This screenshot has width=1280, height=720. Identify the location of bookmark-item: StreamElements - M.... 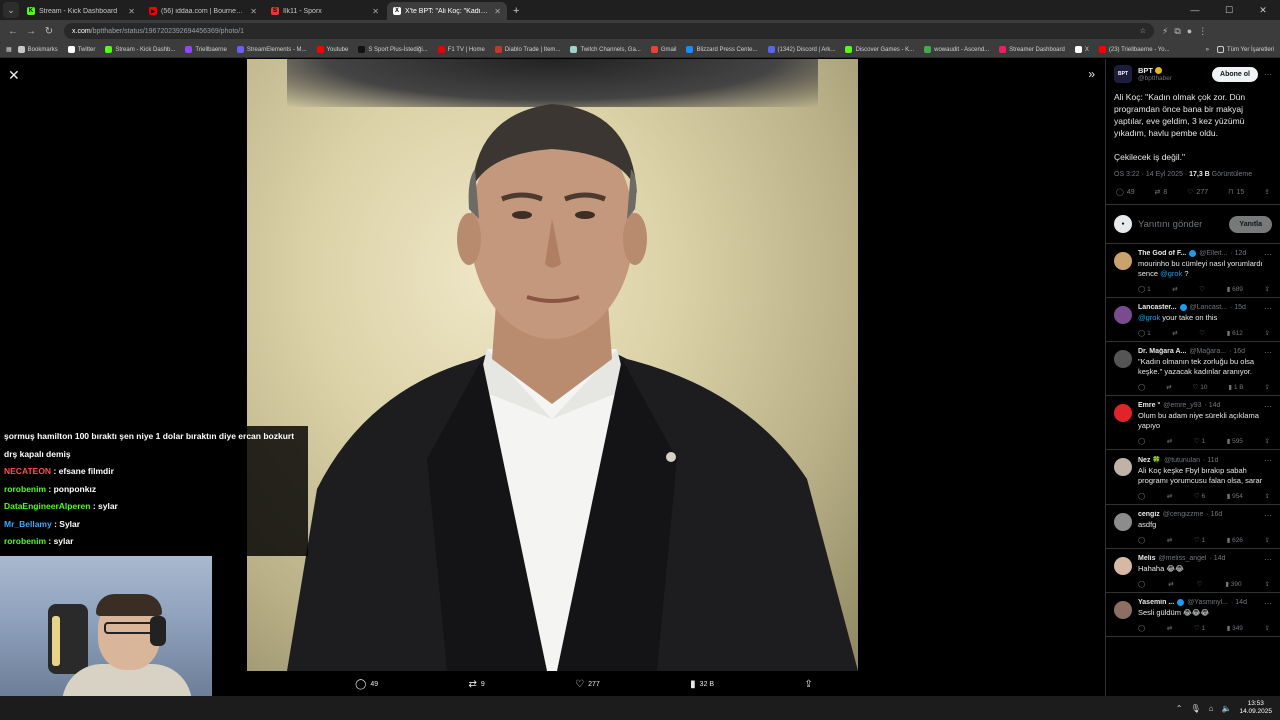
(271, 49).